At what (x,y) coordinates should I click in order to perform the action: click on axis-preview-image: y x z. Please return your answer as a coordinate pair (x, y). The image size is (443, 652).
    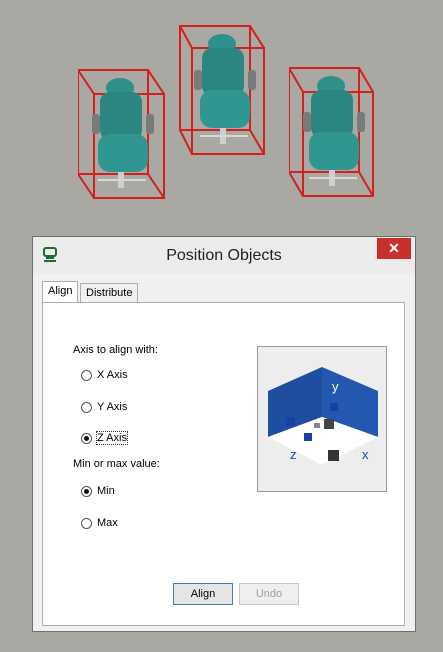
    Looking at the image, I should click on (322, 419).